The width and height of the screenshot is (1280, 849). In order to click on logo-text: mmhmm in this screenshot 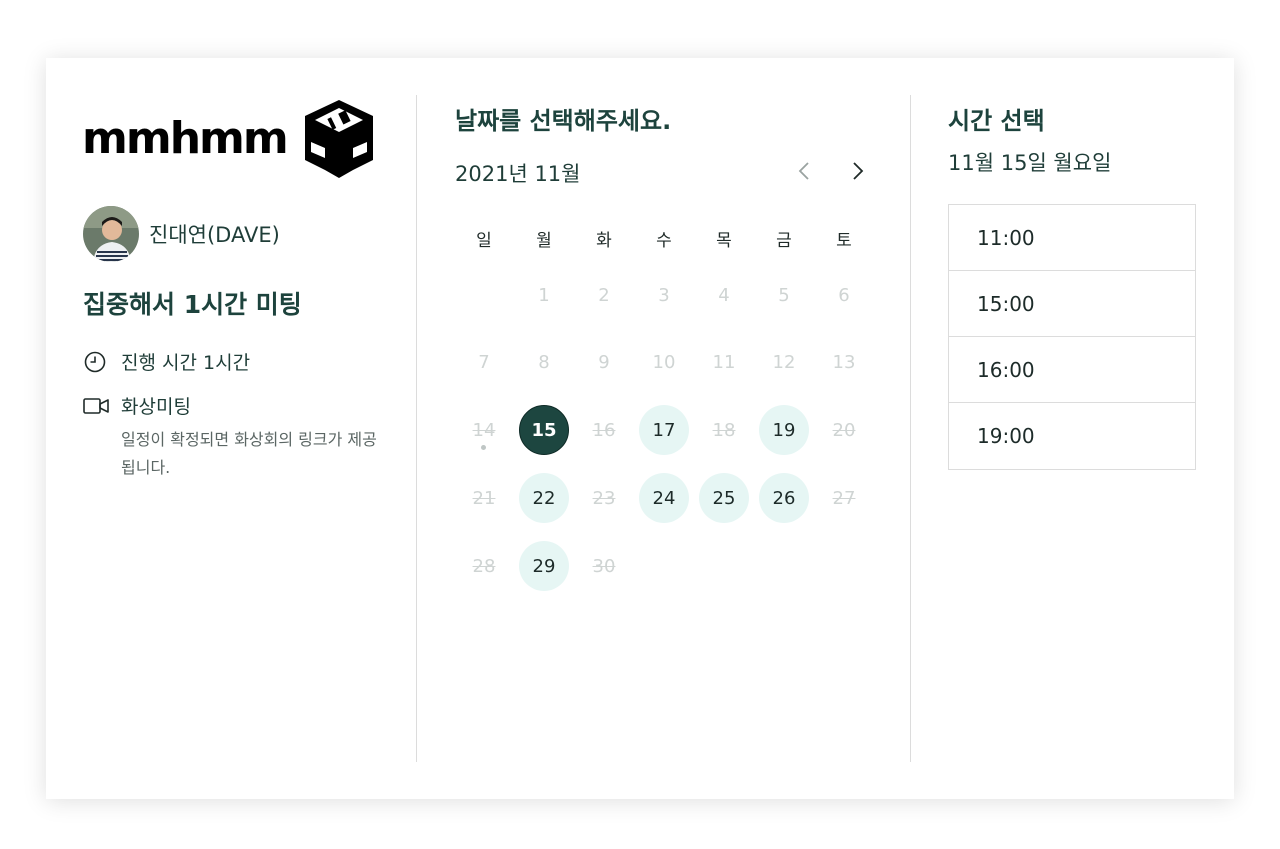, I will do `click(185, 138)`.